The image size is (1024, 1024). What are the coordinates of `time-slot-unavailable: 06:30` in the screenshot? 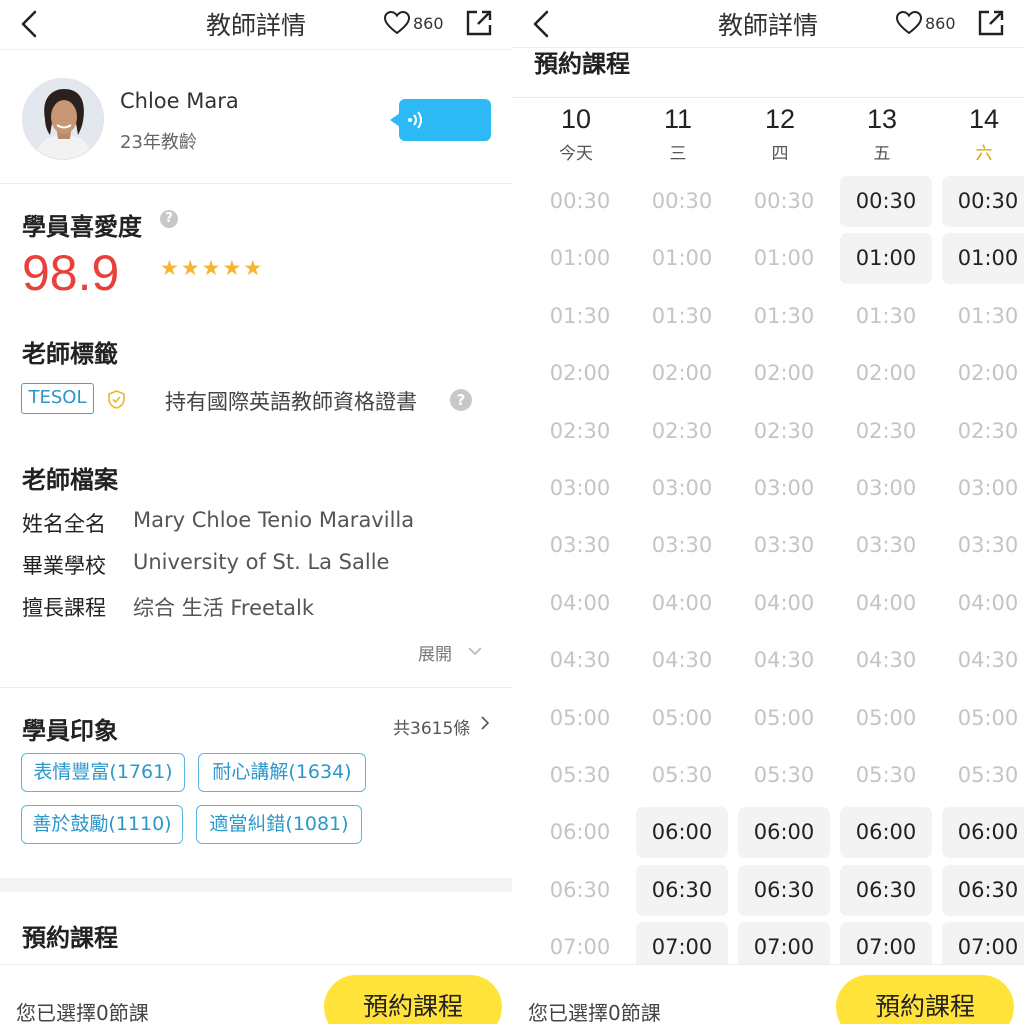 It's located at (580, 889).